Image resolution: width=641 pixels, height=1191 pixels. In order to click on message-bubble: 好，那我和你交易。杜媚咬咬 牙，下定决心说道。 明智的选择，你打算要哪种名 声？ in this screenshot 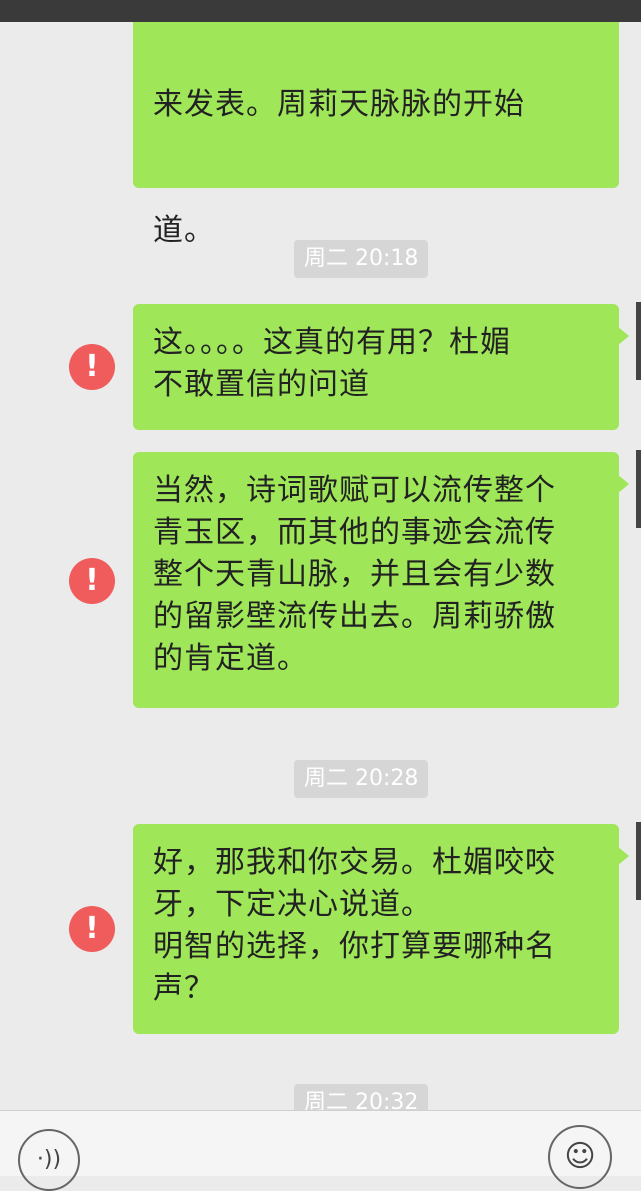, I will do `click(381, 929)`.